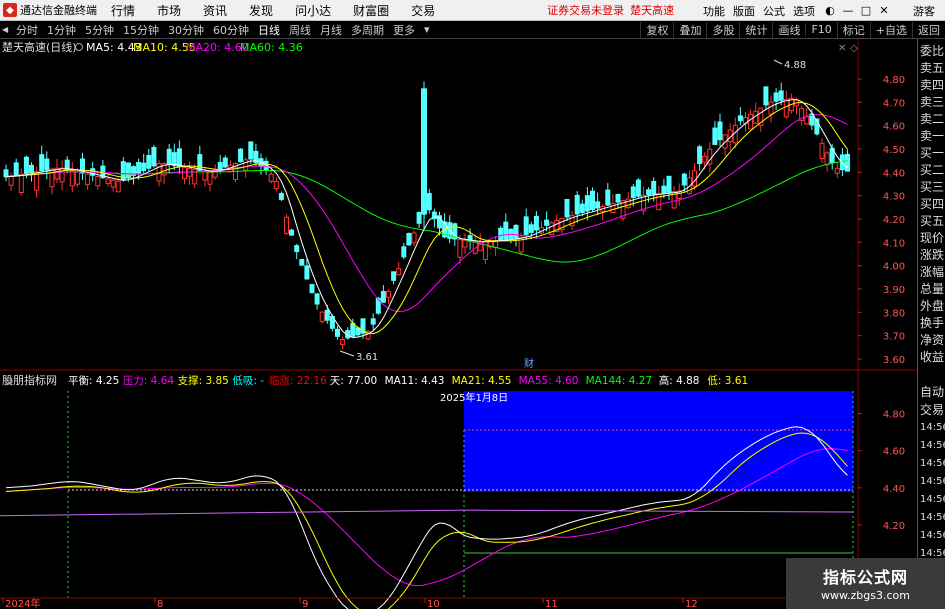  Describe the element at coordinates (890, 29) in the screenshot. I see `tool-zixuan: +自选` at that location.